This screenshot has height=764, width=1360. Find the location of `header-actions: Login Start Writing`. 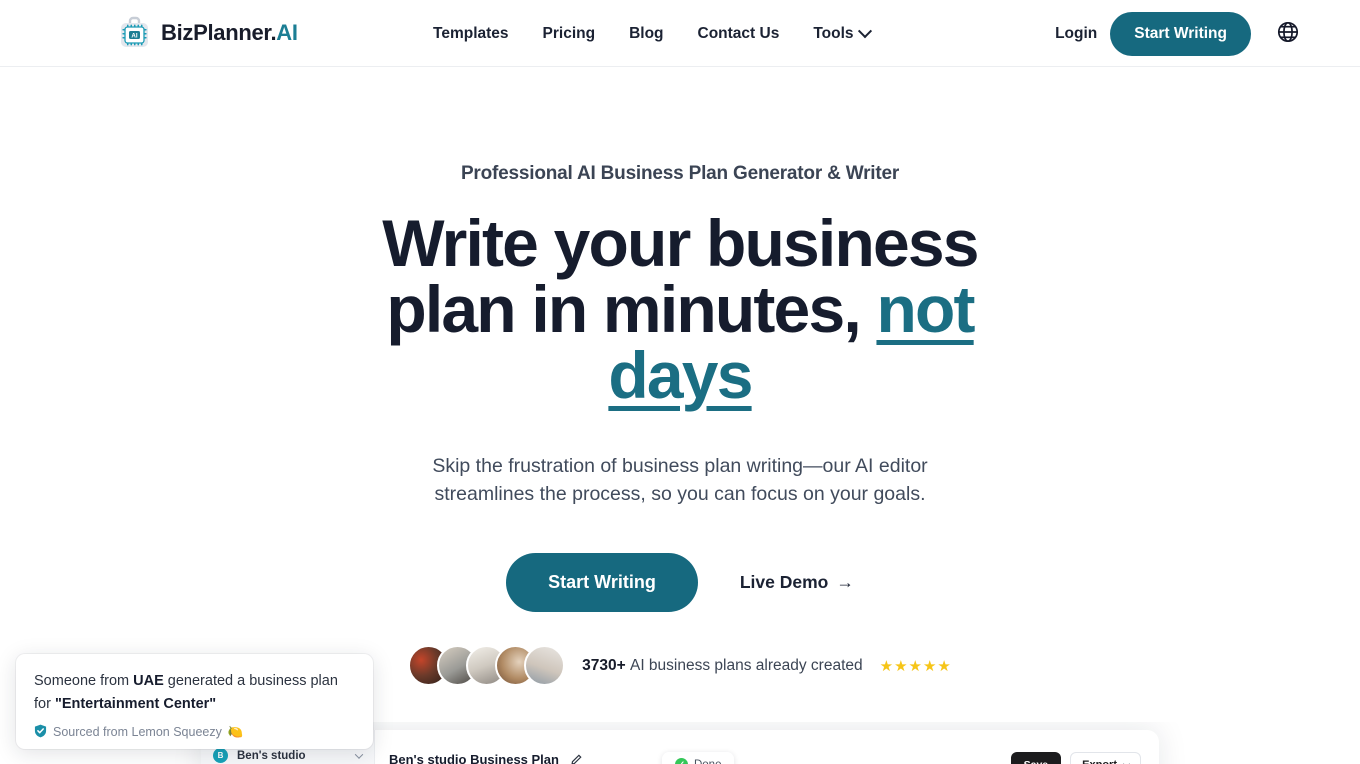

header-actions: Login Start Writing is located at coordinates (1207, 33).